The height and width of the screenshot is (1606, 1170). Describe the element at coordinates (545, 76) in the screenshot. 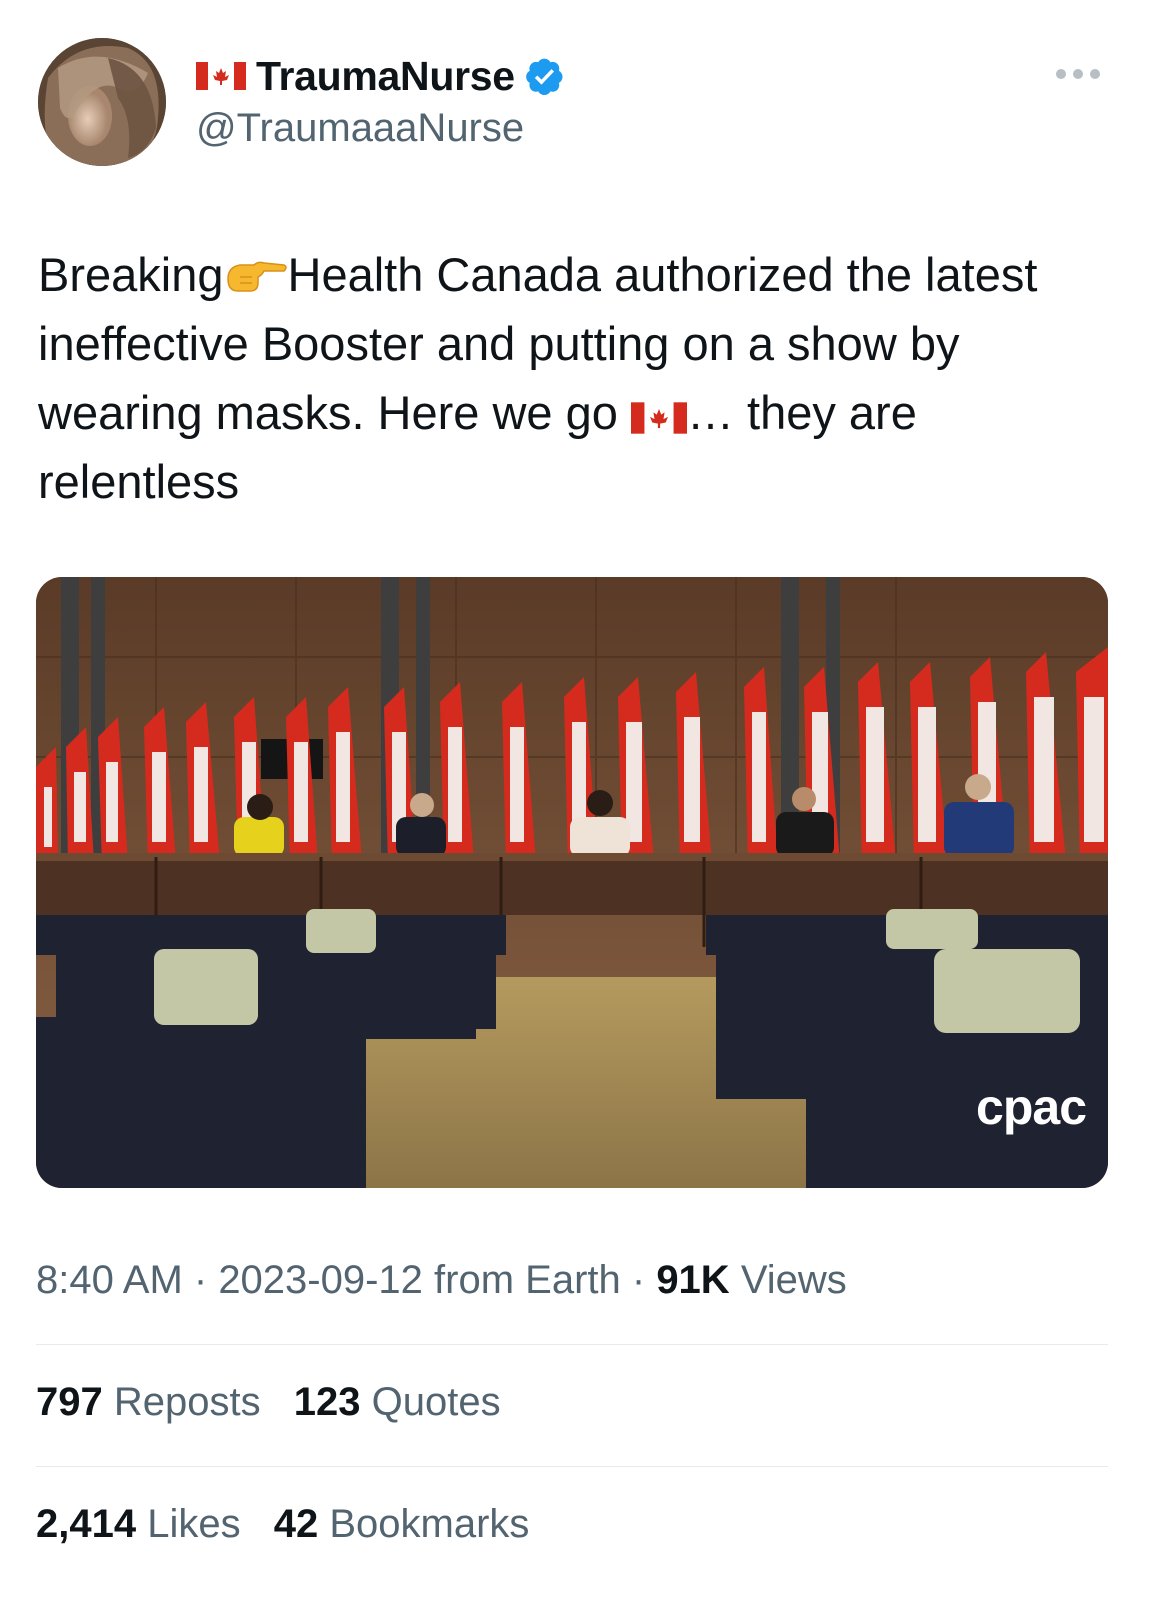

I see `verified-badge-icon` at that location.